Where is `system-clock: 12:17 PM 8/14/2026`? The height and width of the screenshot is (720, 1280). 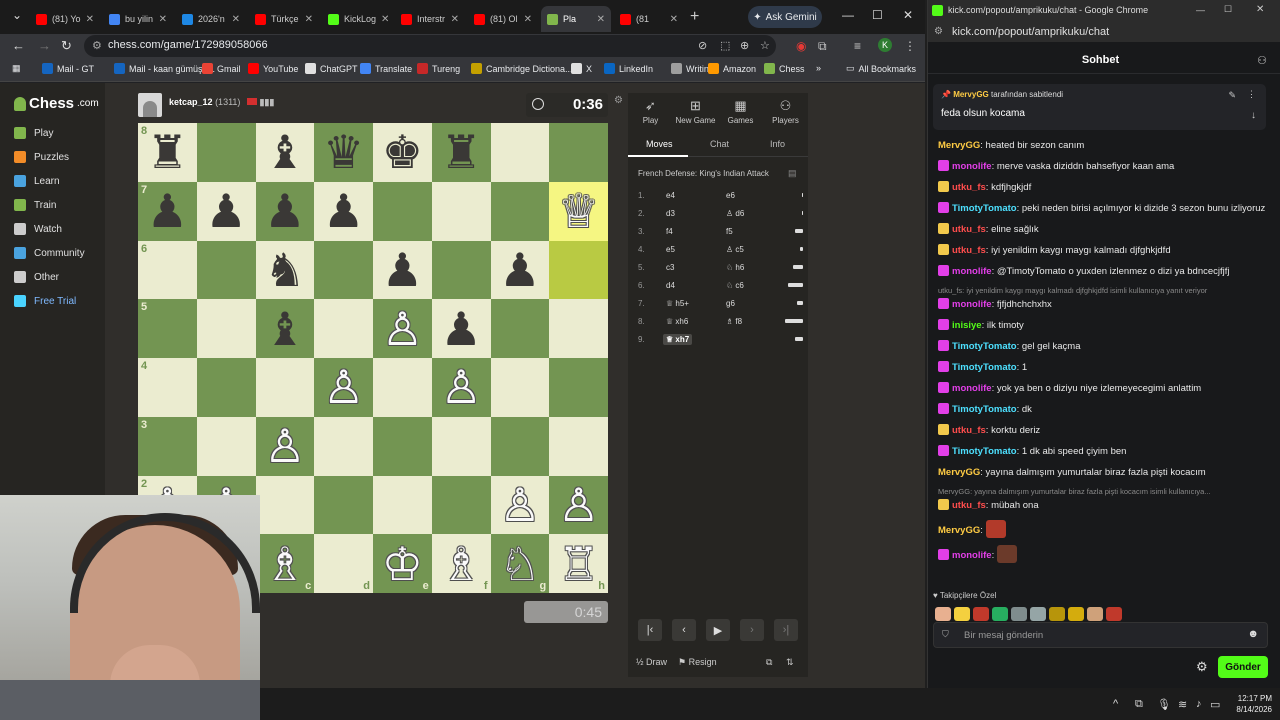 system-clock: 12:17 PM 8/14/2026 is located at coordinates (1254, 704).